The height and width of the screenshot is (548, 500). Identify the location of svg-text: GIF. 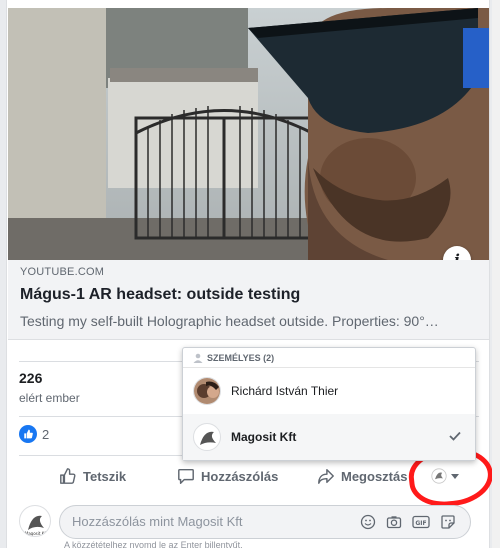
(420, 523).